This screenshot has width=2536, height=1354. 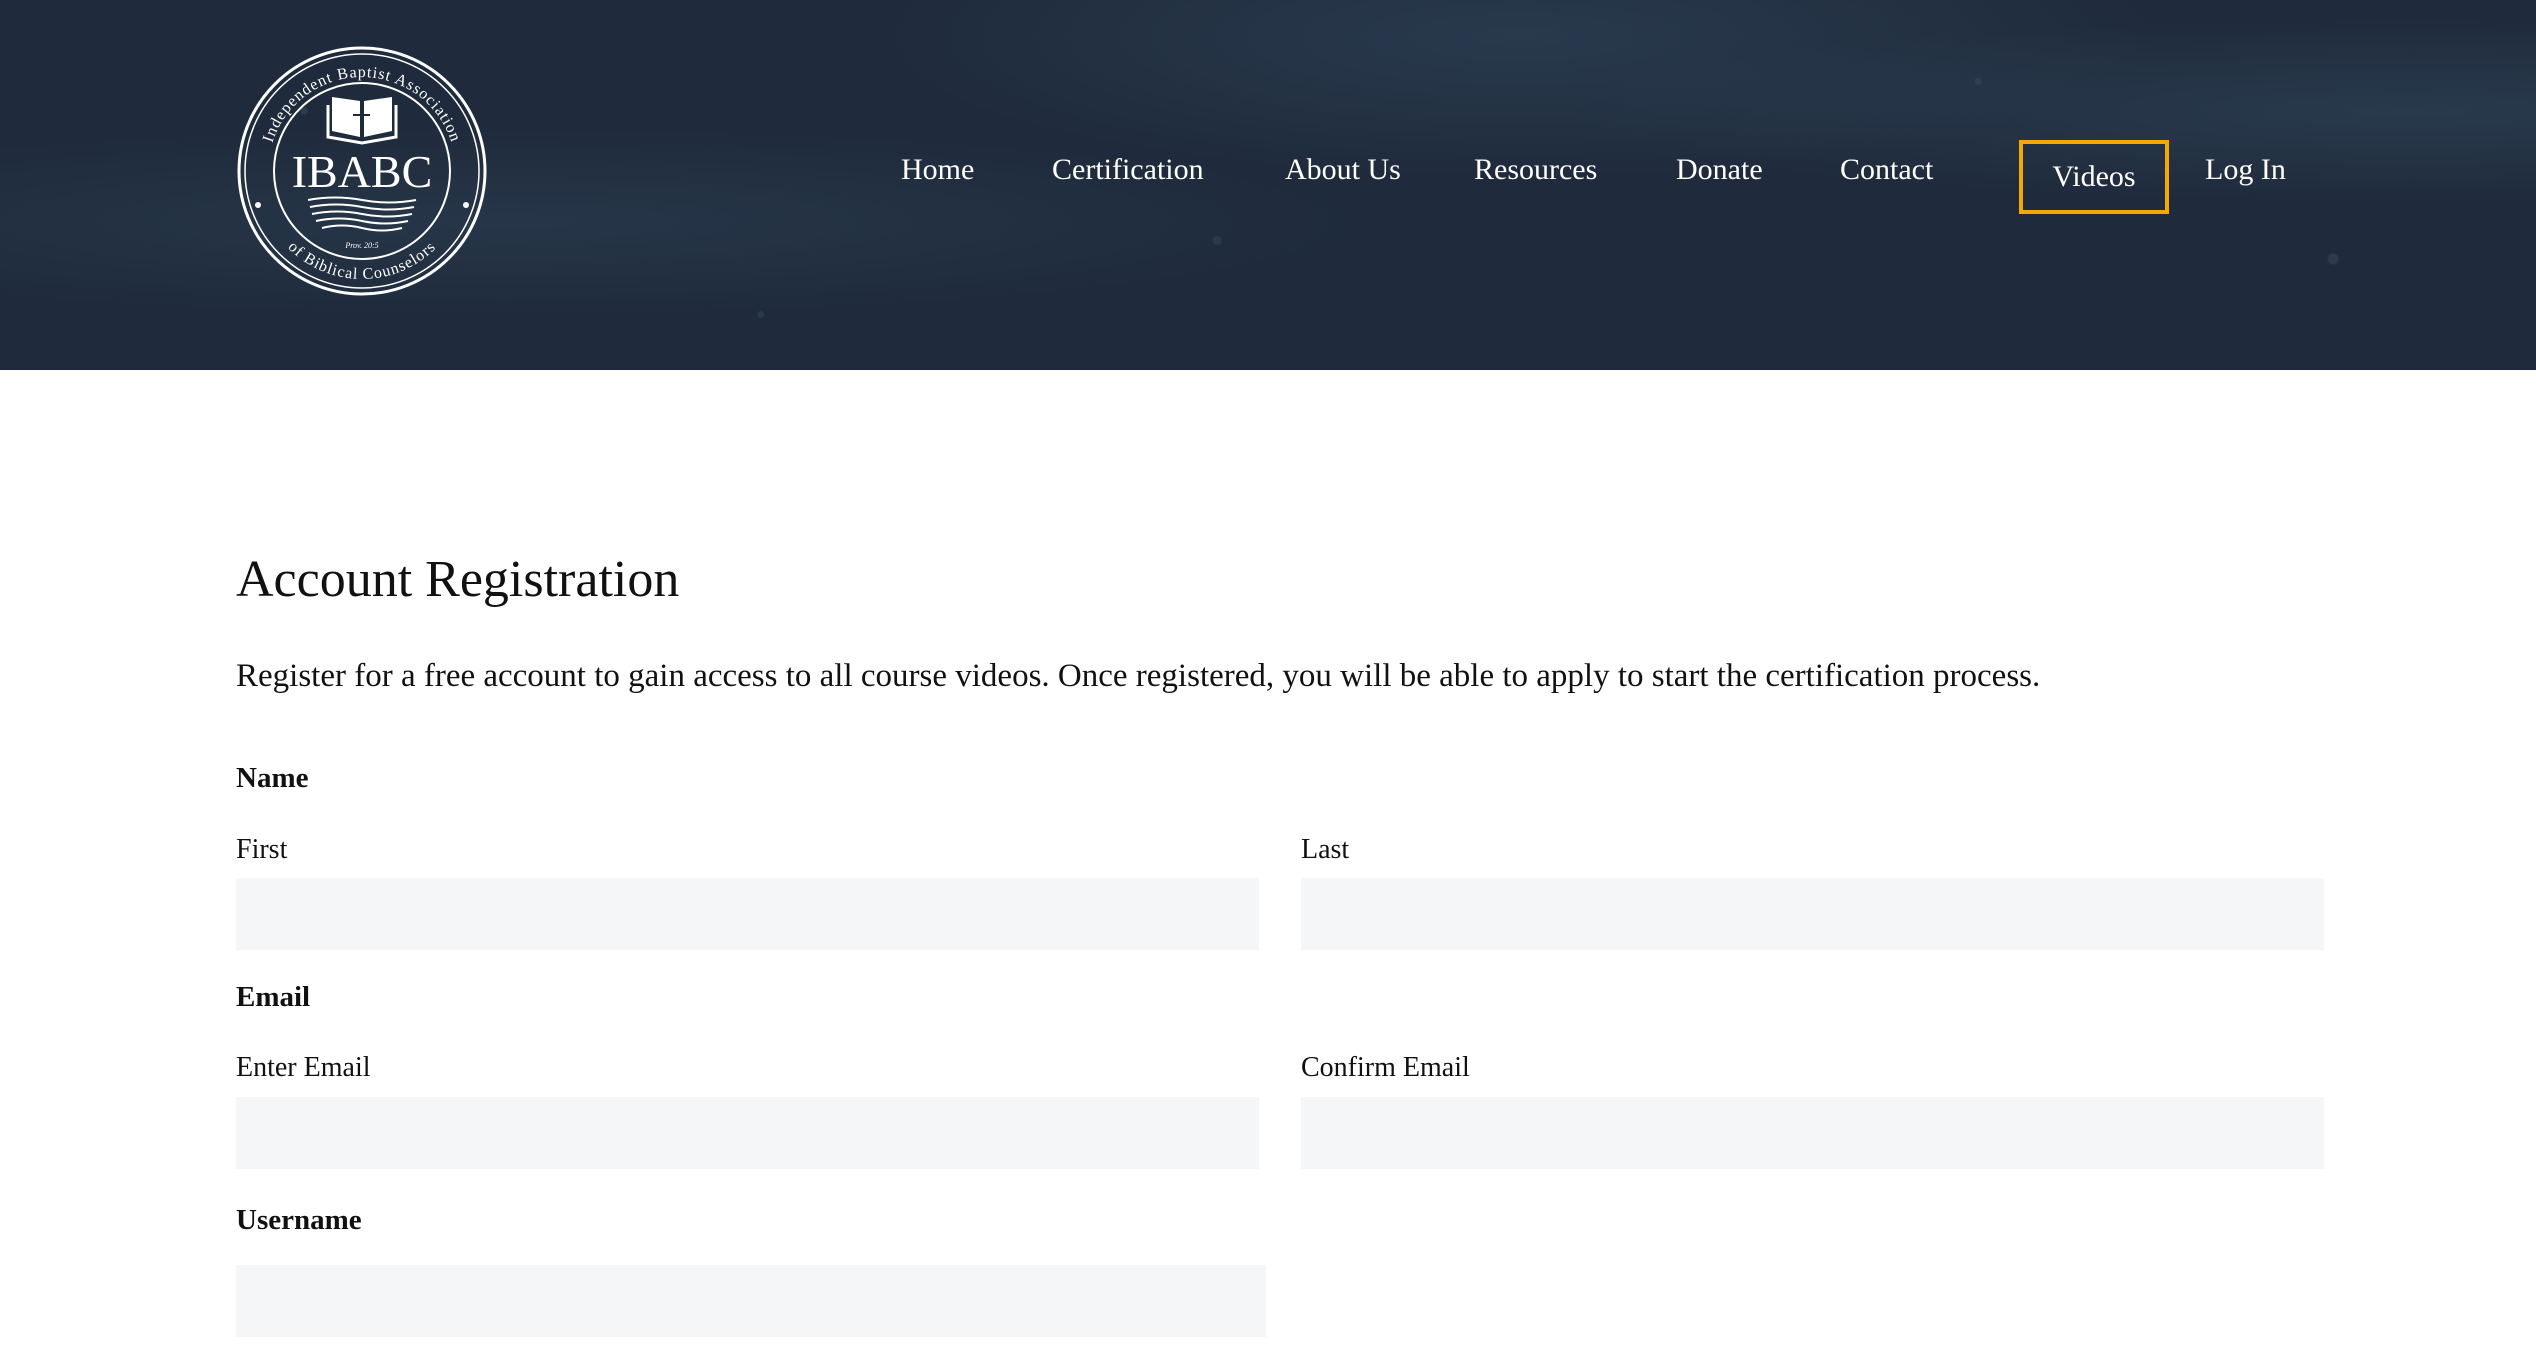 What do you see at coordinates (272, 778) in the screenshot?
I see `name-section-label: Name` at bounding box center [272, 778].